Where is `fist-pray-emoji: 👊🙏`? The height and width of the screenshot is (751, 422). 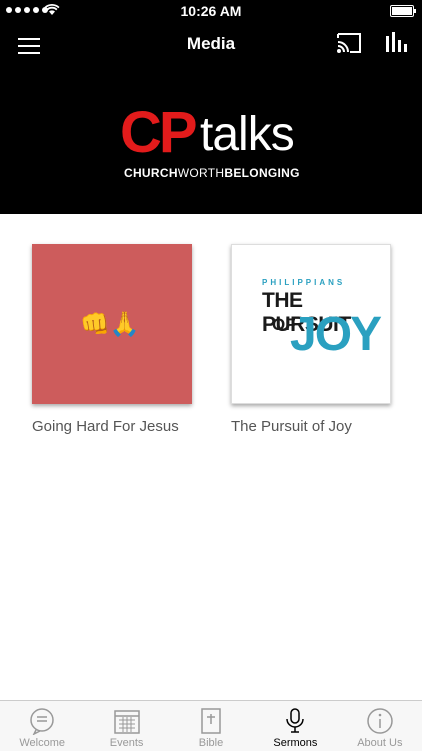
fist-pray-emoji: 👊🙏 is located at coordinates (110, 324).